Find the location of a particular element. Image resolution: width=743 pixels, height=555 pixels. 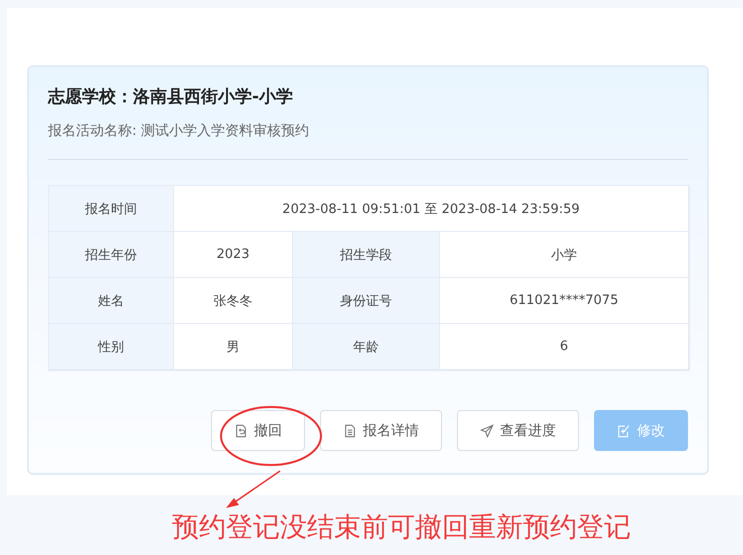

table-header-cell: 报名时间 is located at coordinates (111, 209).